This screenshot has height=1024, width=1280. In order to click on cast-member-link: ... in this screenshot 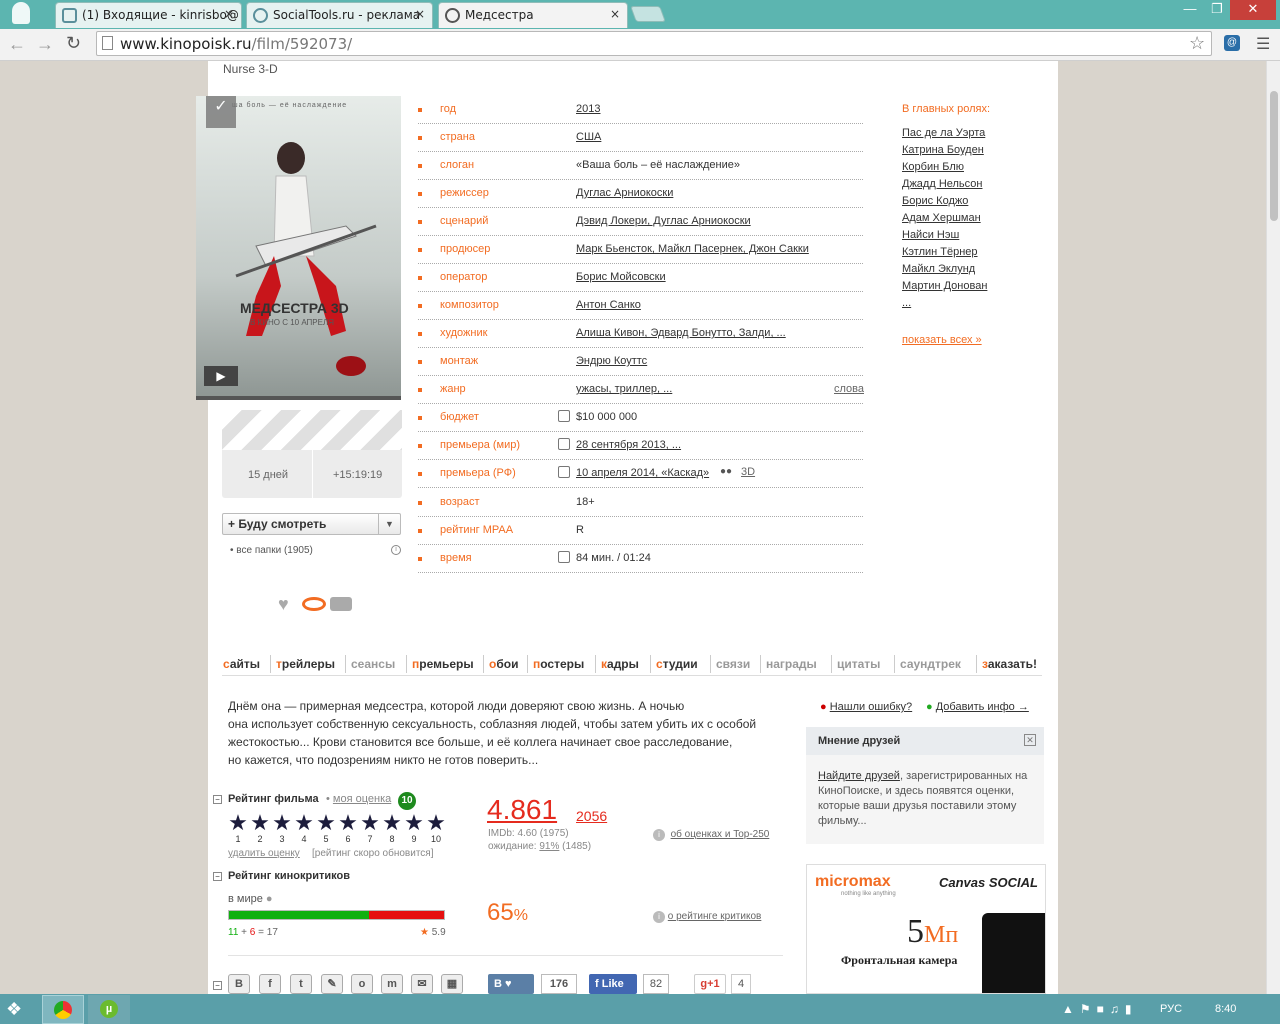, I will do `click(944, 305)`.